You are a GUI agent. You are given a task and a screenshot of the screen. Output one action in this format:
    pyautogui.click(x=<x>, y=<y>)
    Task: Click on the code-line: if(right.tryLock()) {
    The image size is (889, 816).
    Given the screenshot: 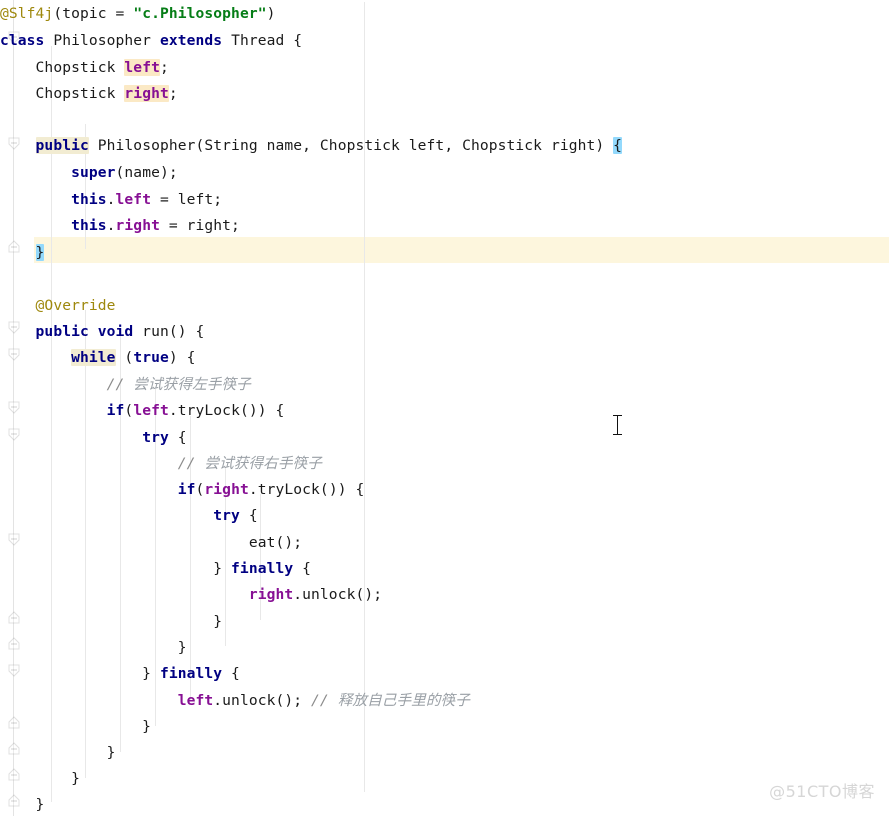 What is the action you would take?
    pyautogui.click(x=444, y=490)
    